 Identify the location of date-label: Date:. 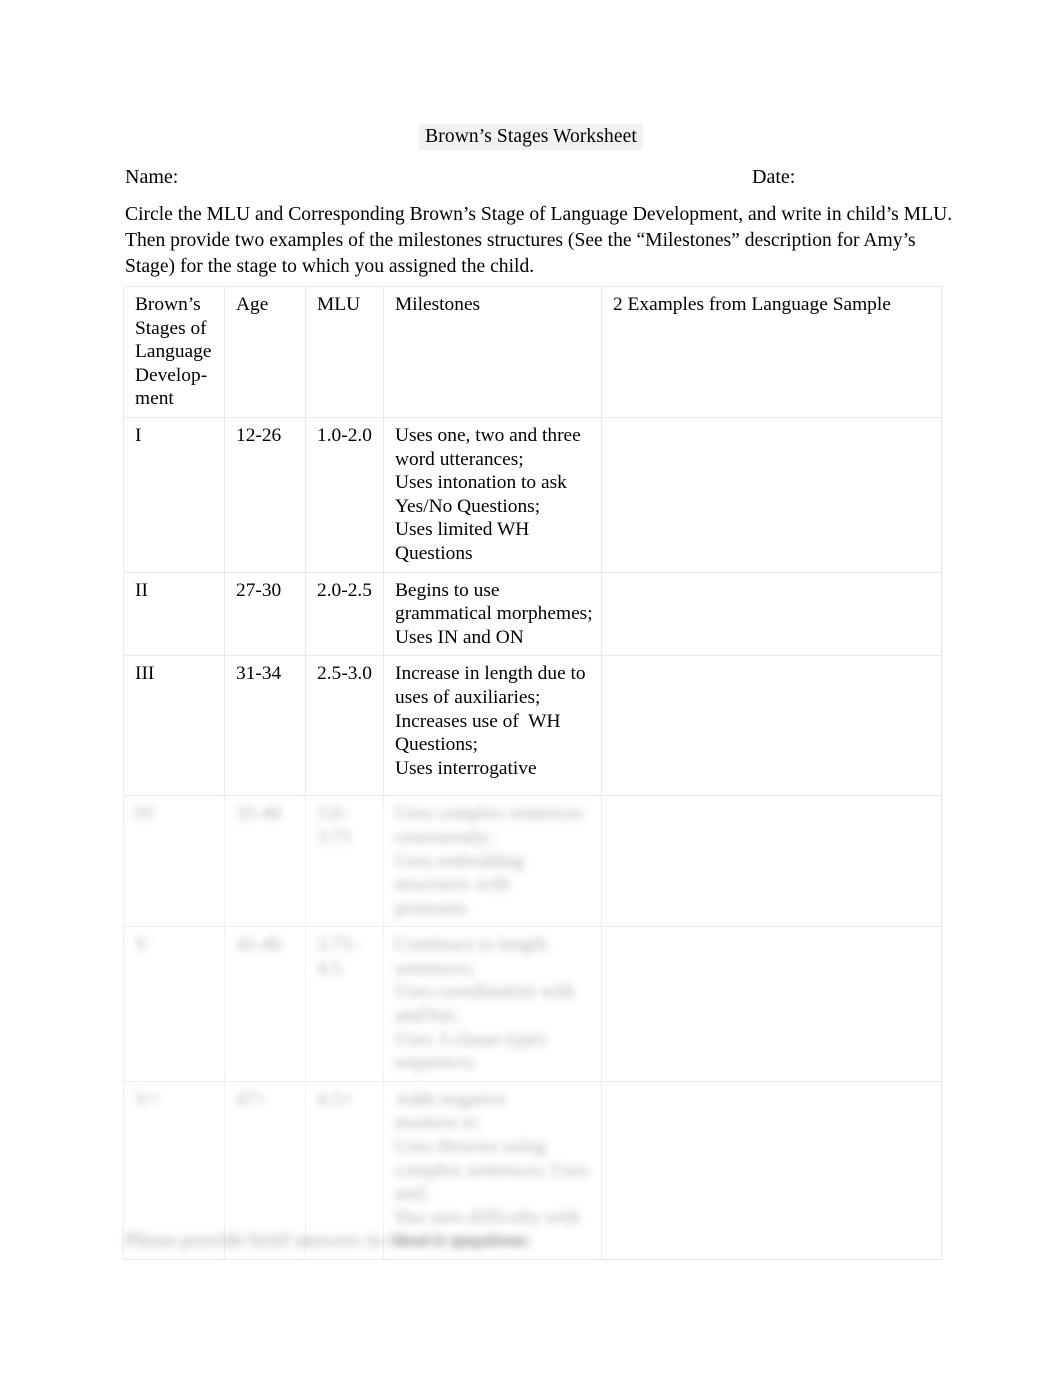
(774, 177).